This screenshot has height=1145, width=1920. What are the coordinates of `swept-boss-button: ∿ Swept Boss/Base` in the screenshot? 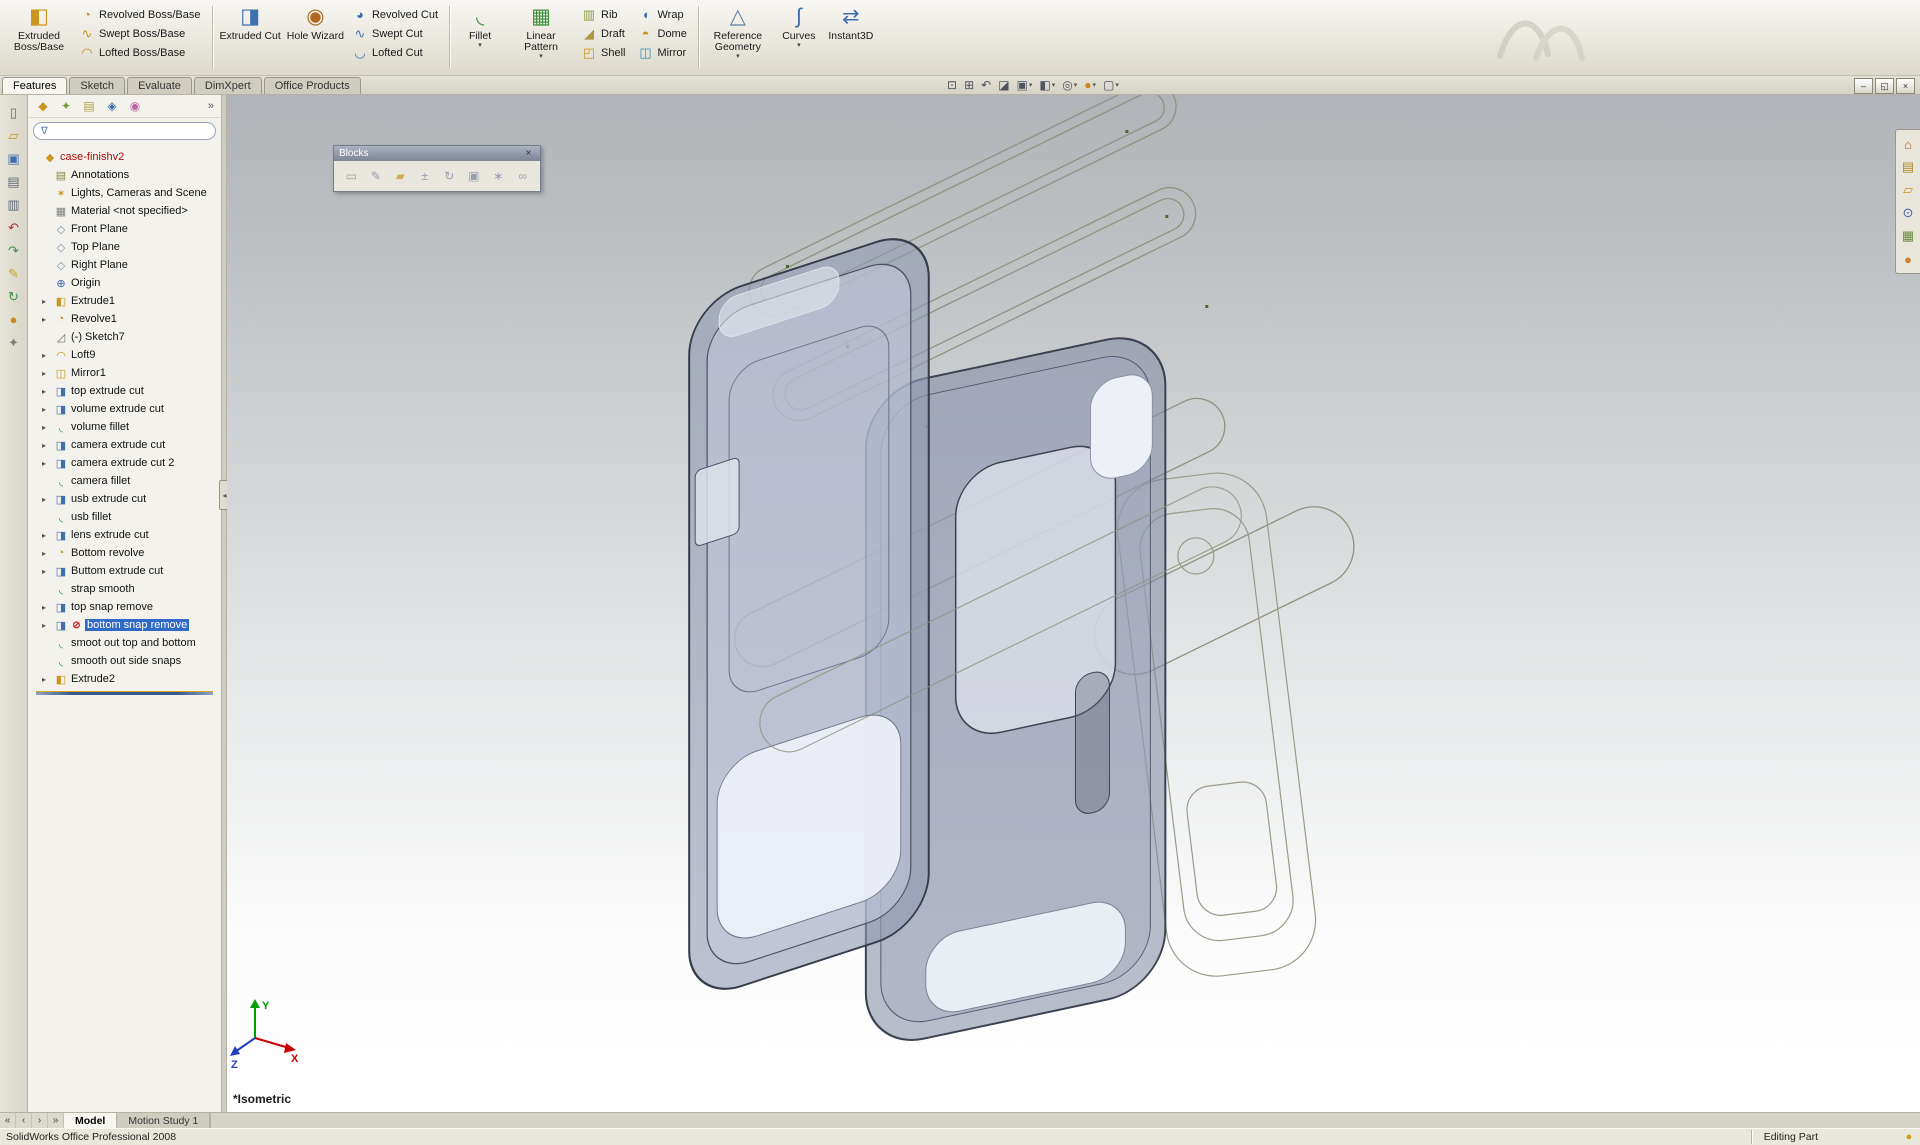 It's located at (140, 33).